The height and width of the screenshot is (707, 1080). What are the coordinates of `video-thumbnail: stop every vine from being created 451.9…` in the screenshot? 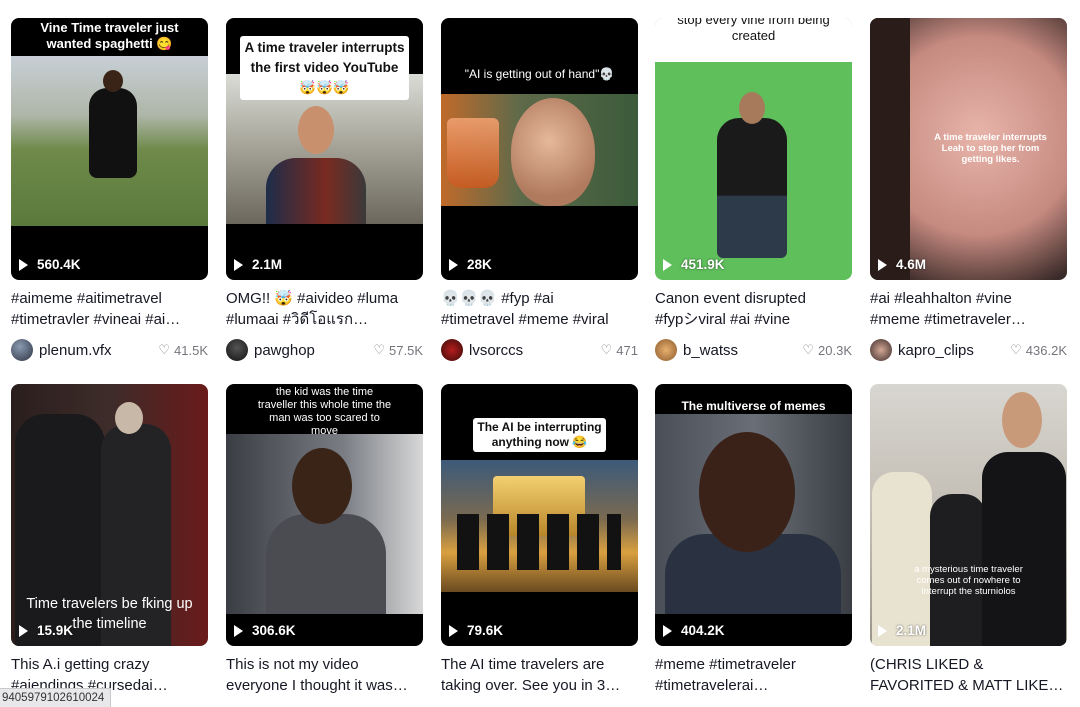 It's located at (753, 149).